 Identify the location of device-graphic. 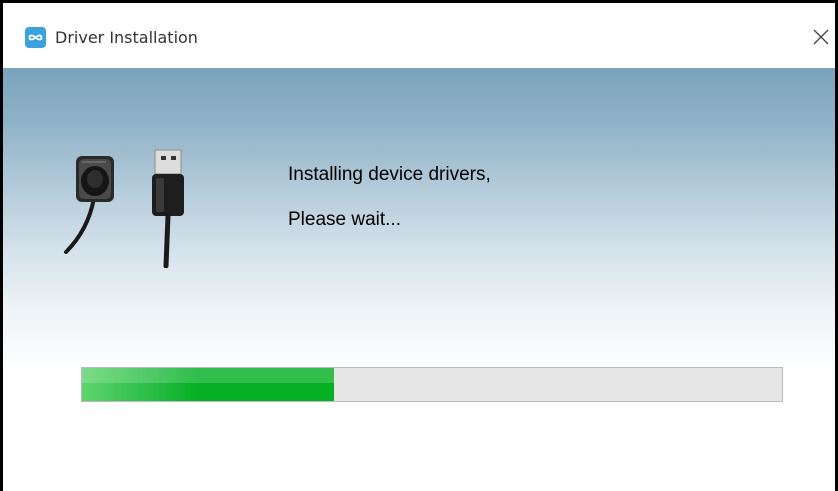
(124, 208).